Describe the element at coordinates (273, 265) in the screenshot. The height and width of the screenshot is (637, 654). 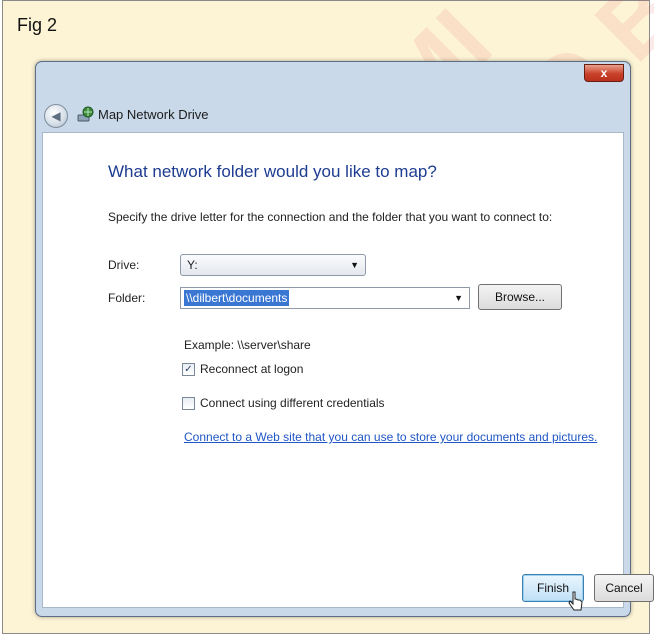
I see `drive-select: Y: ▼` at that location.